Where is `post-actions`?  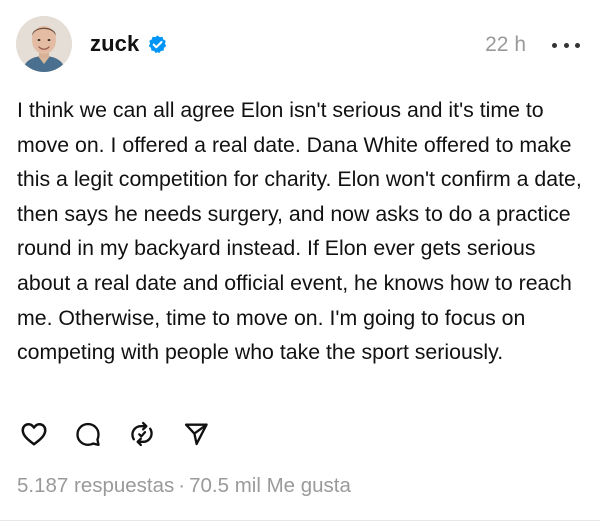
post-actions is located at coordinates (115, 434).